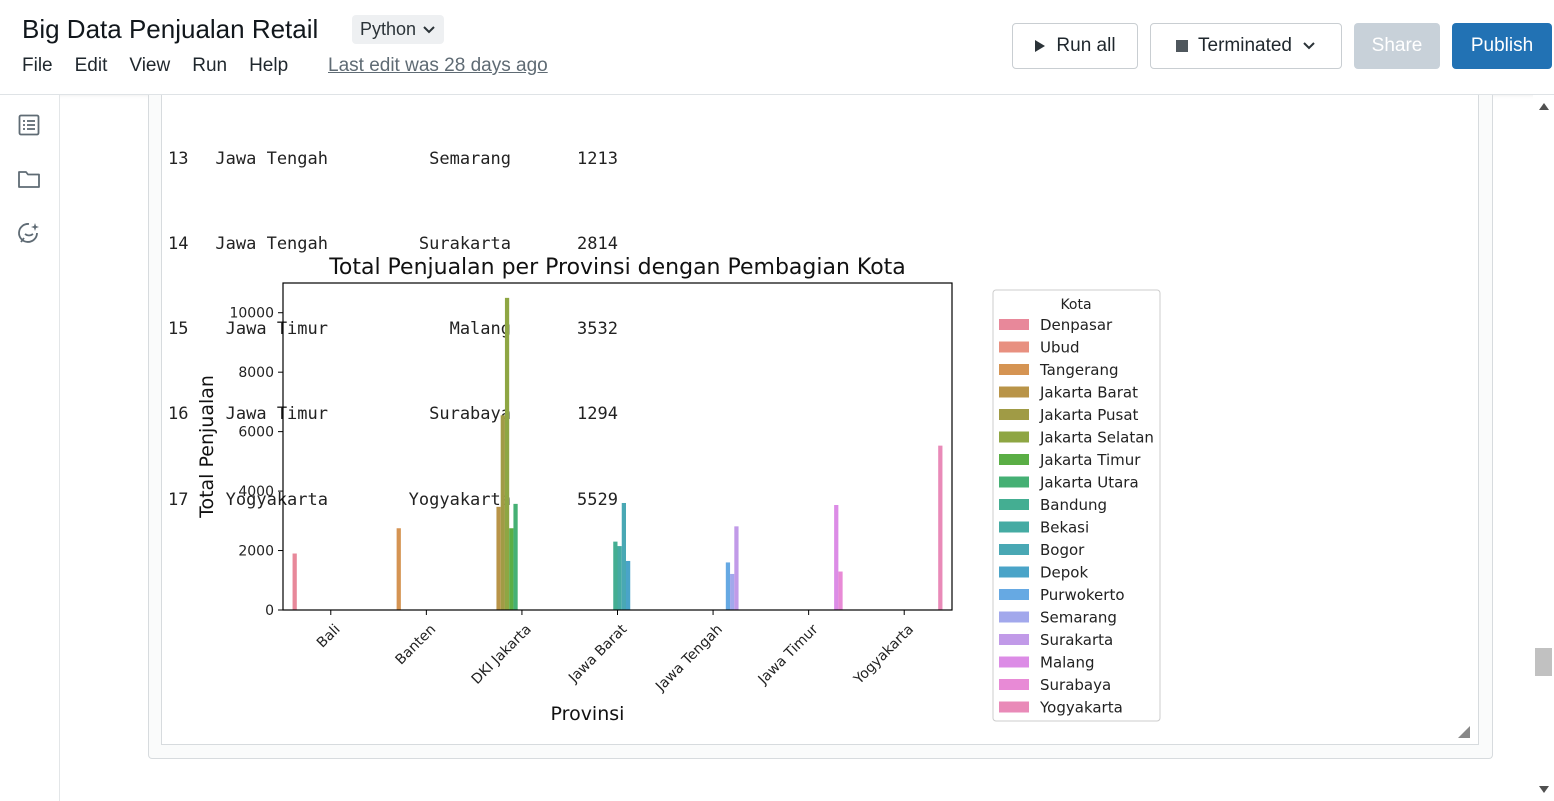  I want to click on legend-label: Malang, so click(1067, 663).